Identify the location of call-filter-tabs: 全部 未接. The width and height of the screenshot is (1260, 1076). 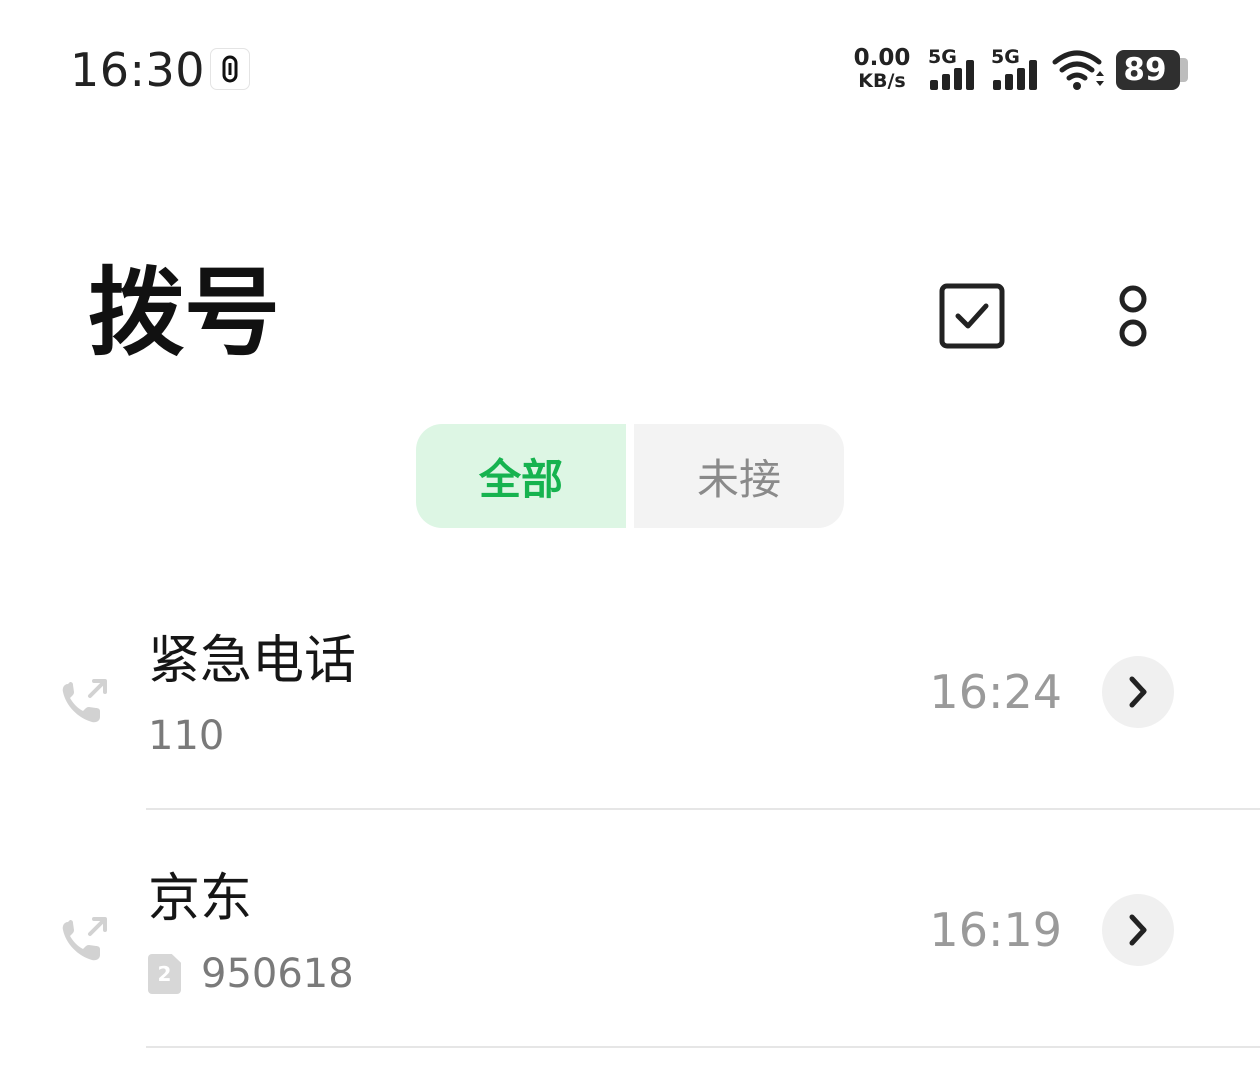
(630, 476).